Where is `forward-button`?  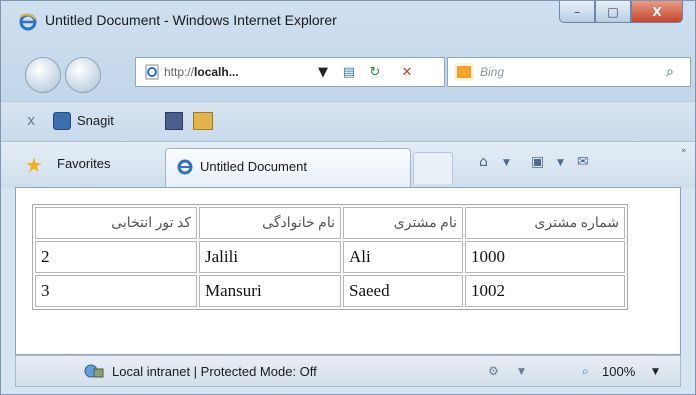
forward-button is located at coordinates (83, 75).